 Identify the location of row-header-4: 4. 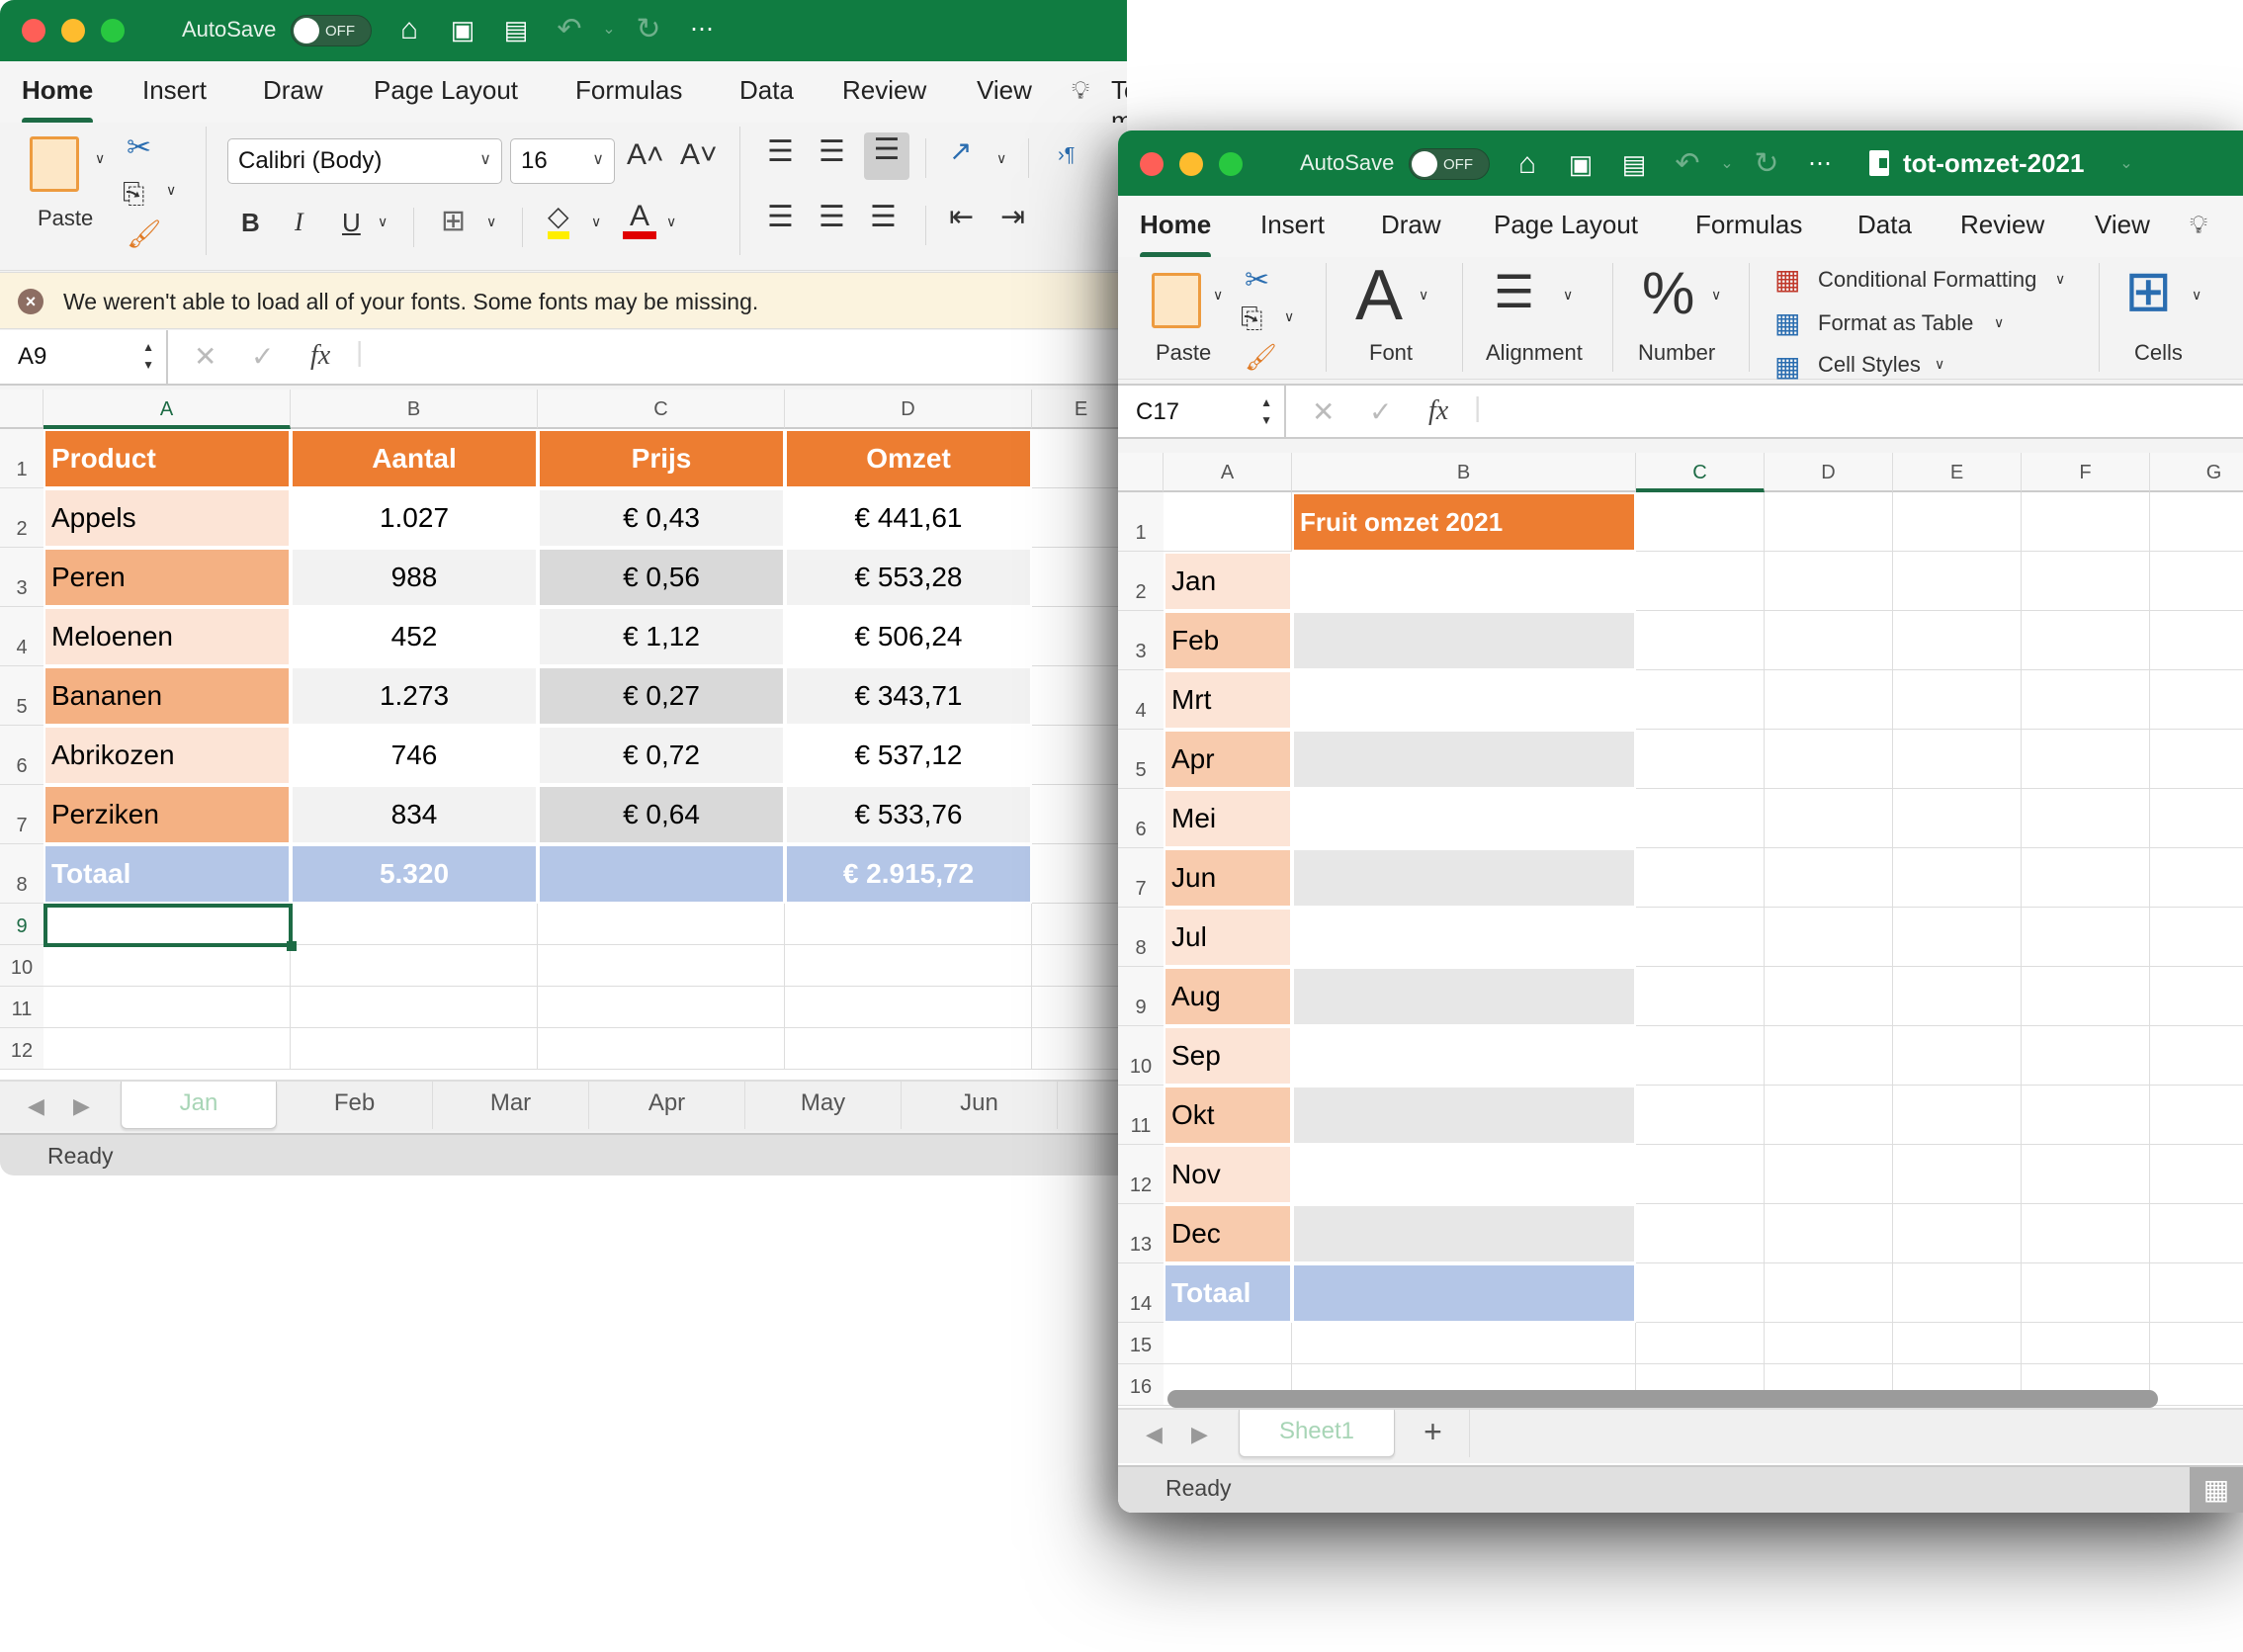
(1141, 700).